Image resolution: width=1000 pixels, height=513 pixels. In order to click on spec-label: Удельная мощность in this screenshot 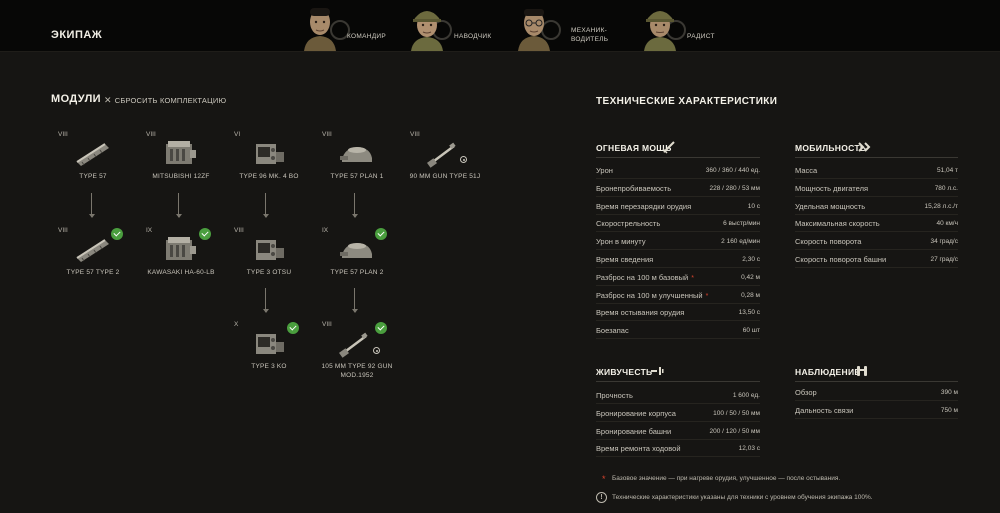, I will do `click(830, 206)`.